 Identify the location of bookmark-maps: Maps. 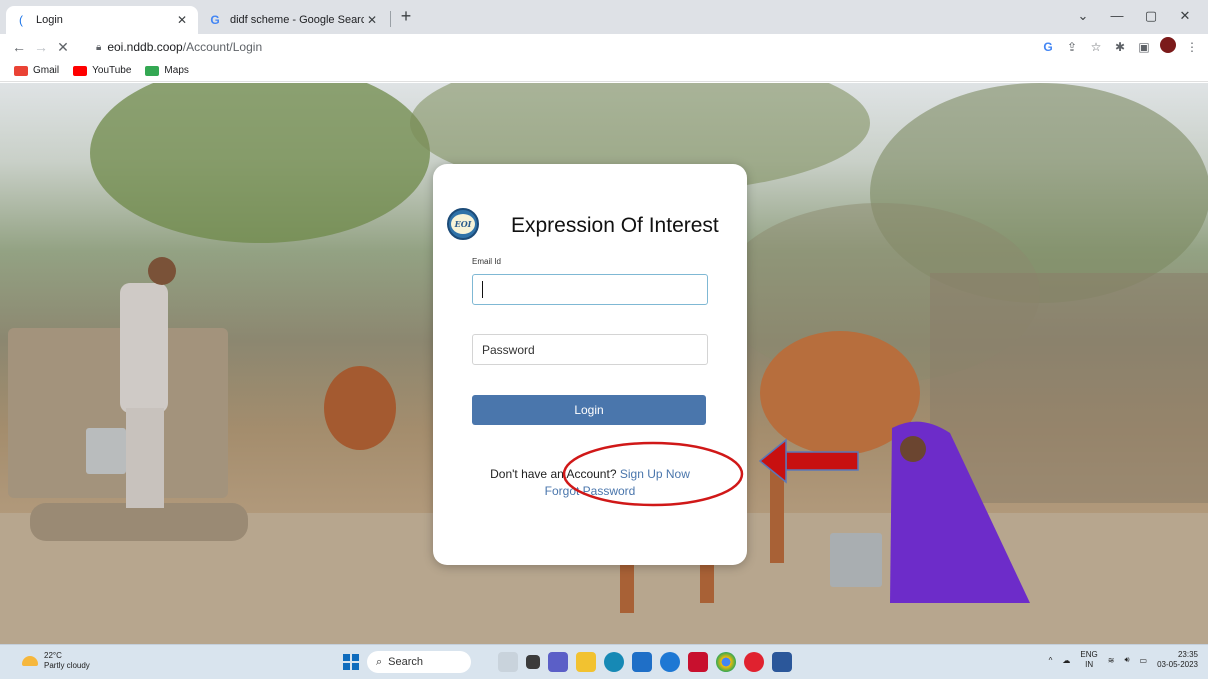
(167, 70).